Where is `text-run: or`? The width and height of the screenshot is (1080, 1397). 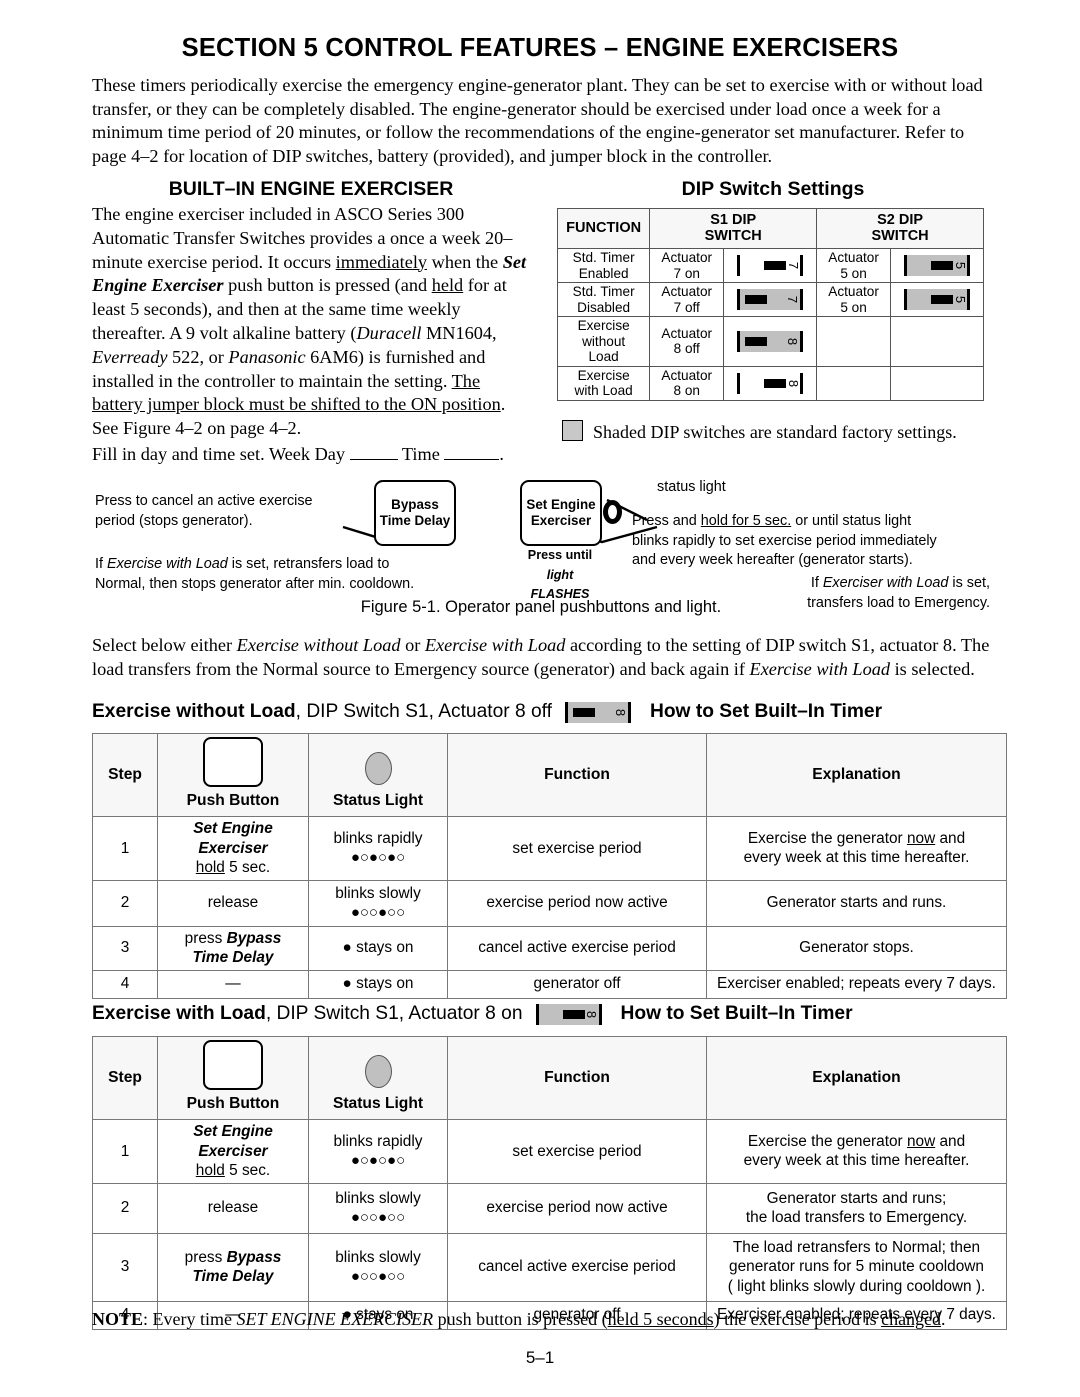
text-run: or is located at coordinates (412, 645).